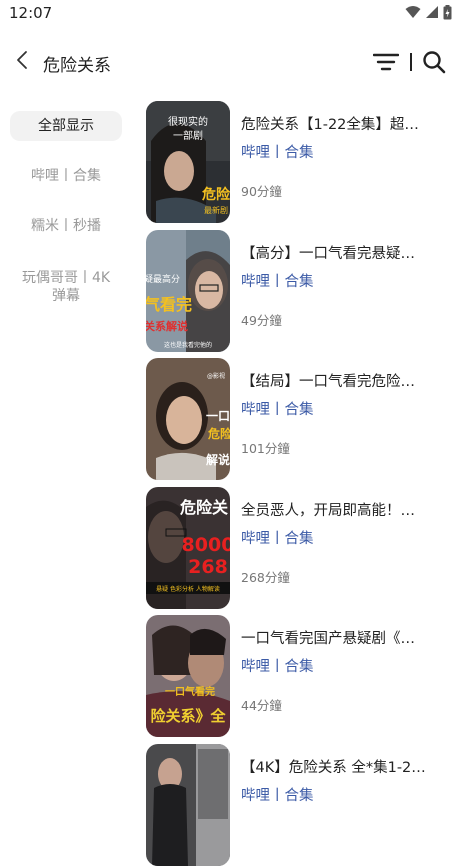 Image resolution: width=462 pixels, height=868 pixels. I want to click on thumb-caption: 268, so click(208, 567).